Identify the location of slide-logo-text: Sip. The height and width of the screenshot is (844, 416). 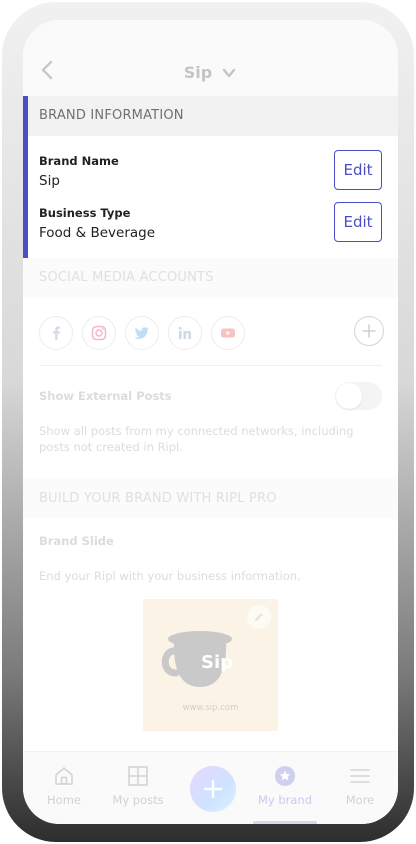
(217, 662).